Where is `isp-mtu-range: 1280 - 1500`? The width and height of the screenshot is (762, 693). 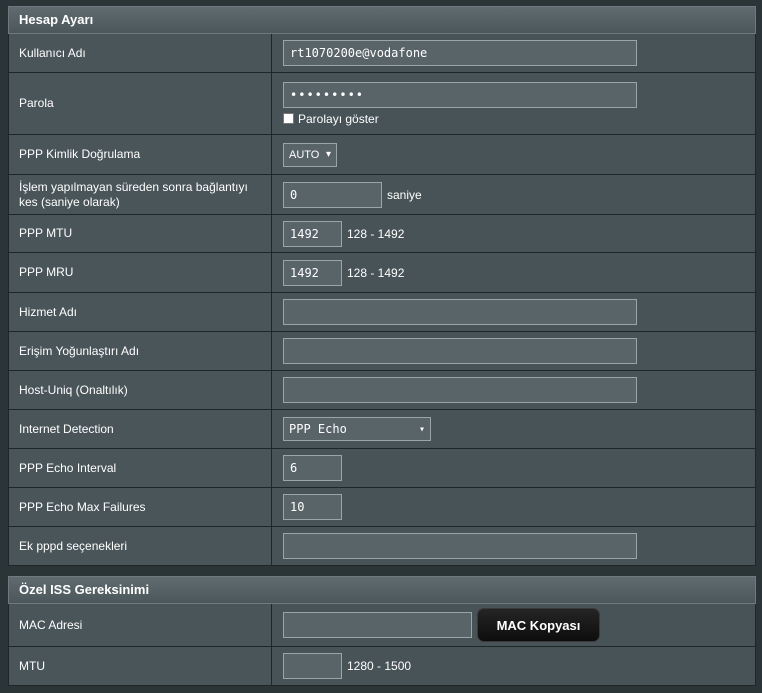 isp-mtu-range: 1280 - 1500 is located at coordinates (379, 666).